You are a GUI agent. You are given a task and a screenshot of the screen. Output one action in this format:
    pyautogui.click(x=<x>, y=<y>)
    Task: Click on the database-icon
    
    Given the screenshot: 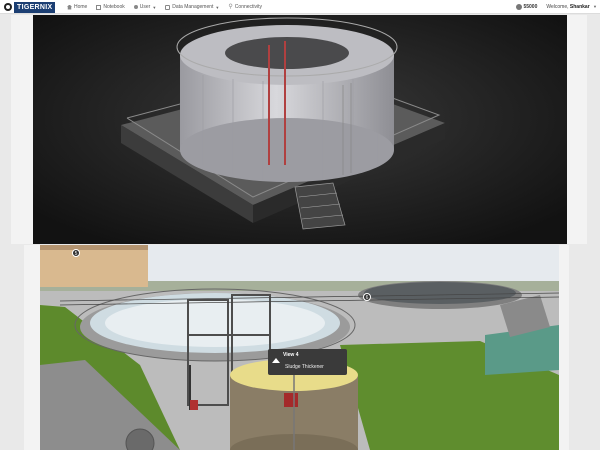 What is the action you would take?
    pyautogui.click(x=168, y=7)
    